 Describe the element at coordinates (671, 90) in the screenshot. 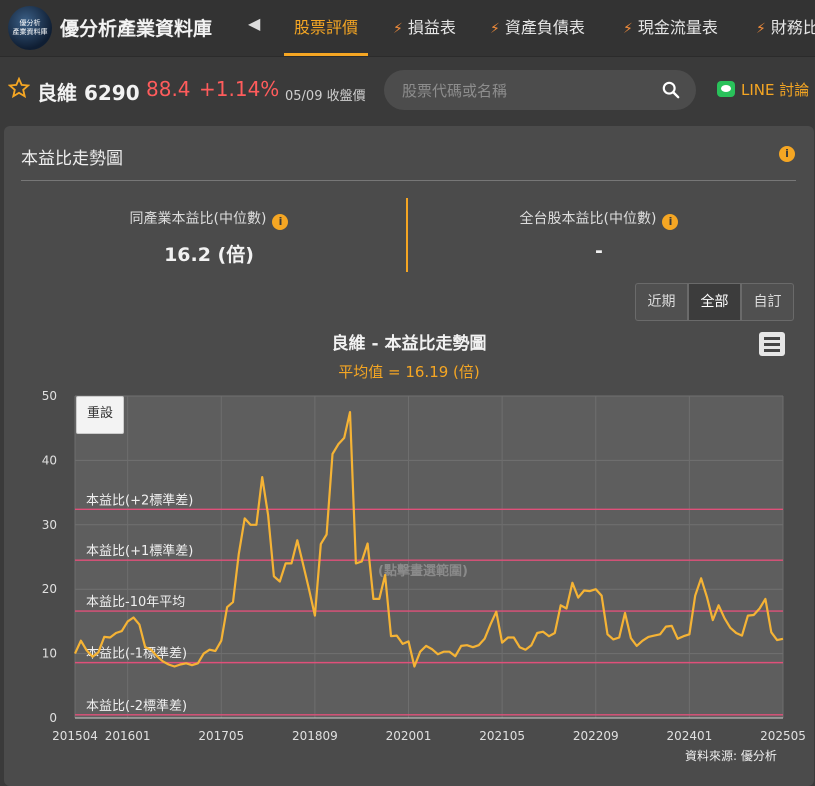

I see `search-icon` at that location.